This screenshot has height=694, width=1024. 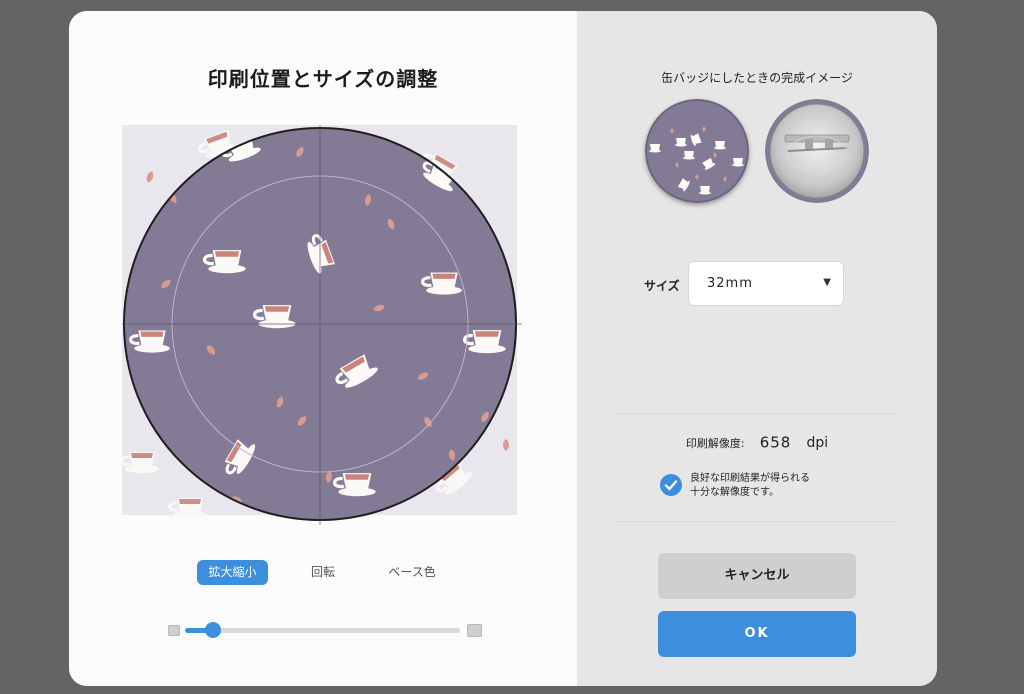 What do you see at coordinates (671, 485) in the screenshot?
I see `check-circle-icon` at bounding box center [671, 485].